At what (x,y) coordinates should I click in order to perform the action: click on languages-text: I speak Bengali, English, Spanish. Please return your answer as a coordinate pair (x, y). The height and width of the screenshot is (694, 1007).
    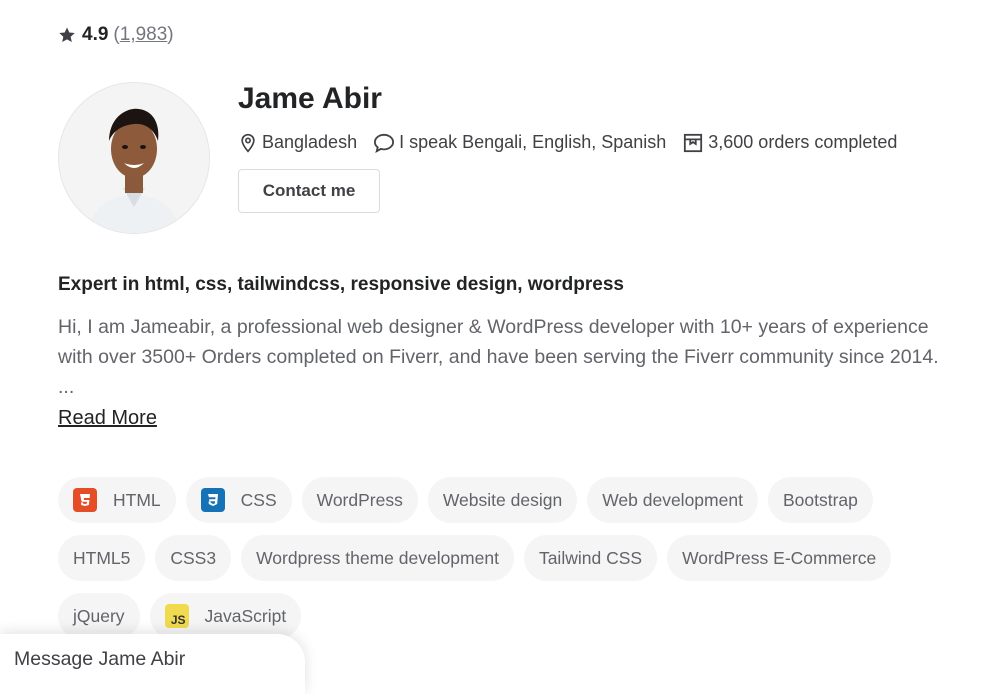
    Looking at the image, I should click on (533, 142).